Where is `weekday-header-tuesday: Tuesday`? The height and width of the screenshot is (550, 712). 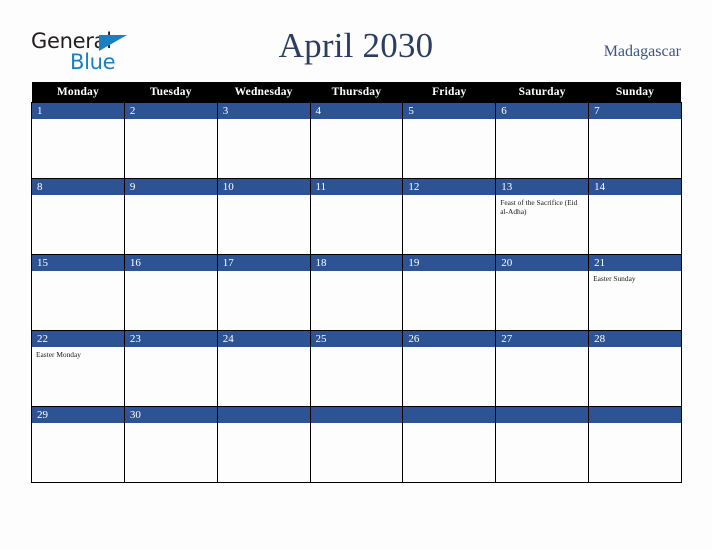 weekday-header-tuesday: Tuesday is located at coordinates (171, 92).